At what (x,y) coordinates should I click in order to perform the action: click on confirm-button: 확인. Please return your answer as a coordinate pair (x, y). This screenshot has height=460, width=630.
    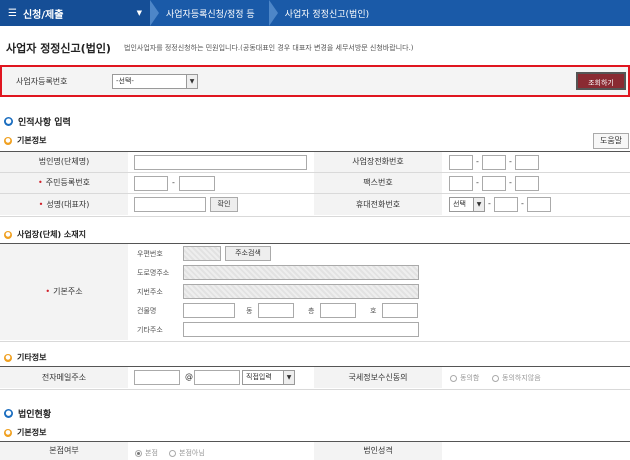
    Looking at the image, I should click on (224, 204).